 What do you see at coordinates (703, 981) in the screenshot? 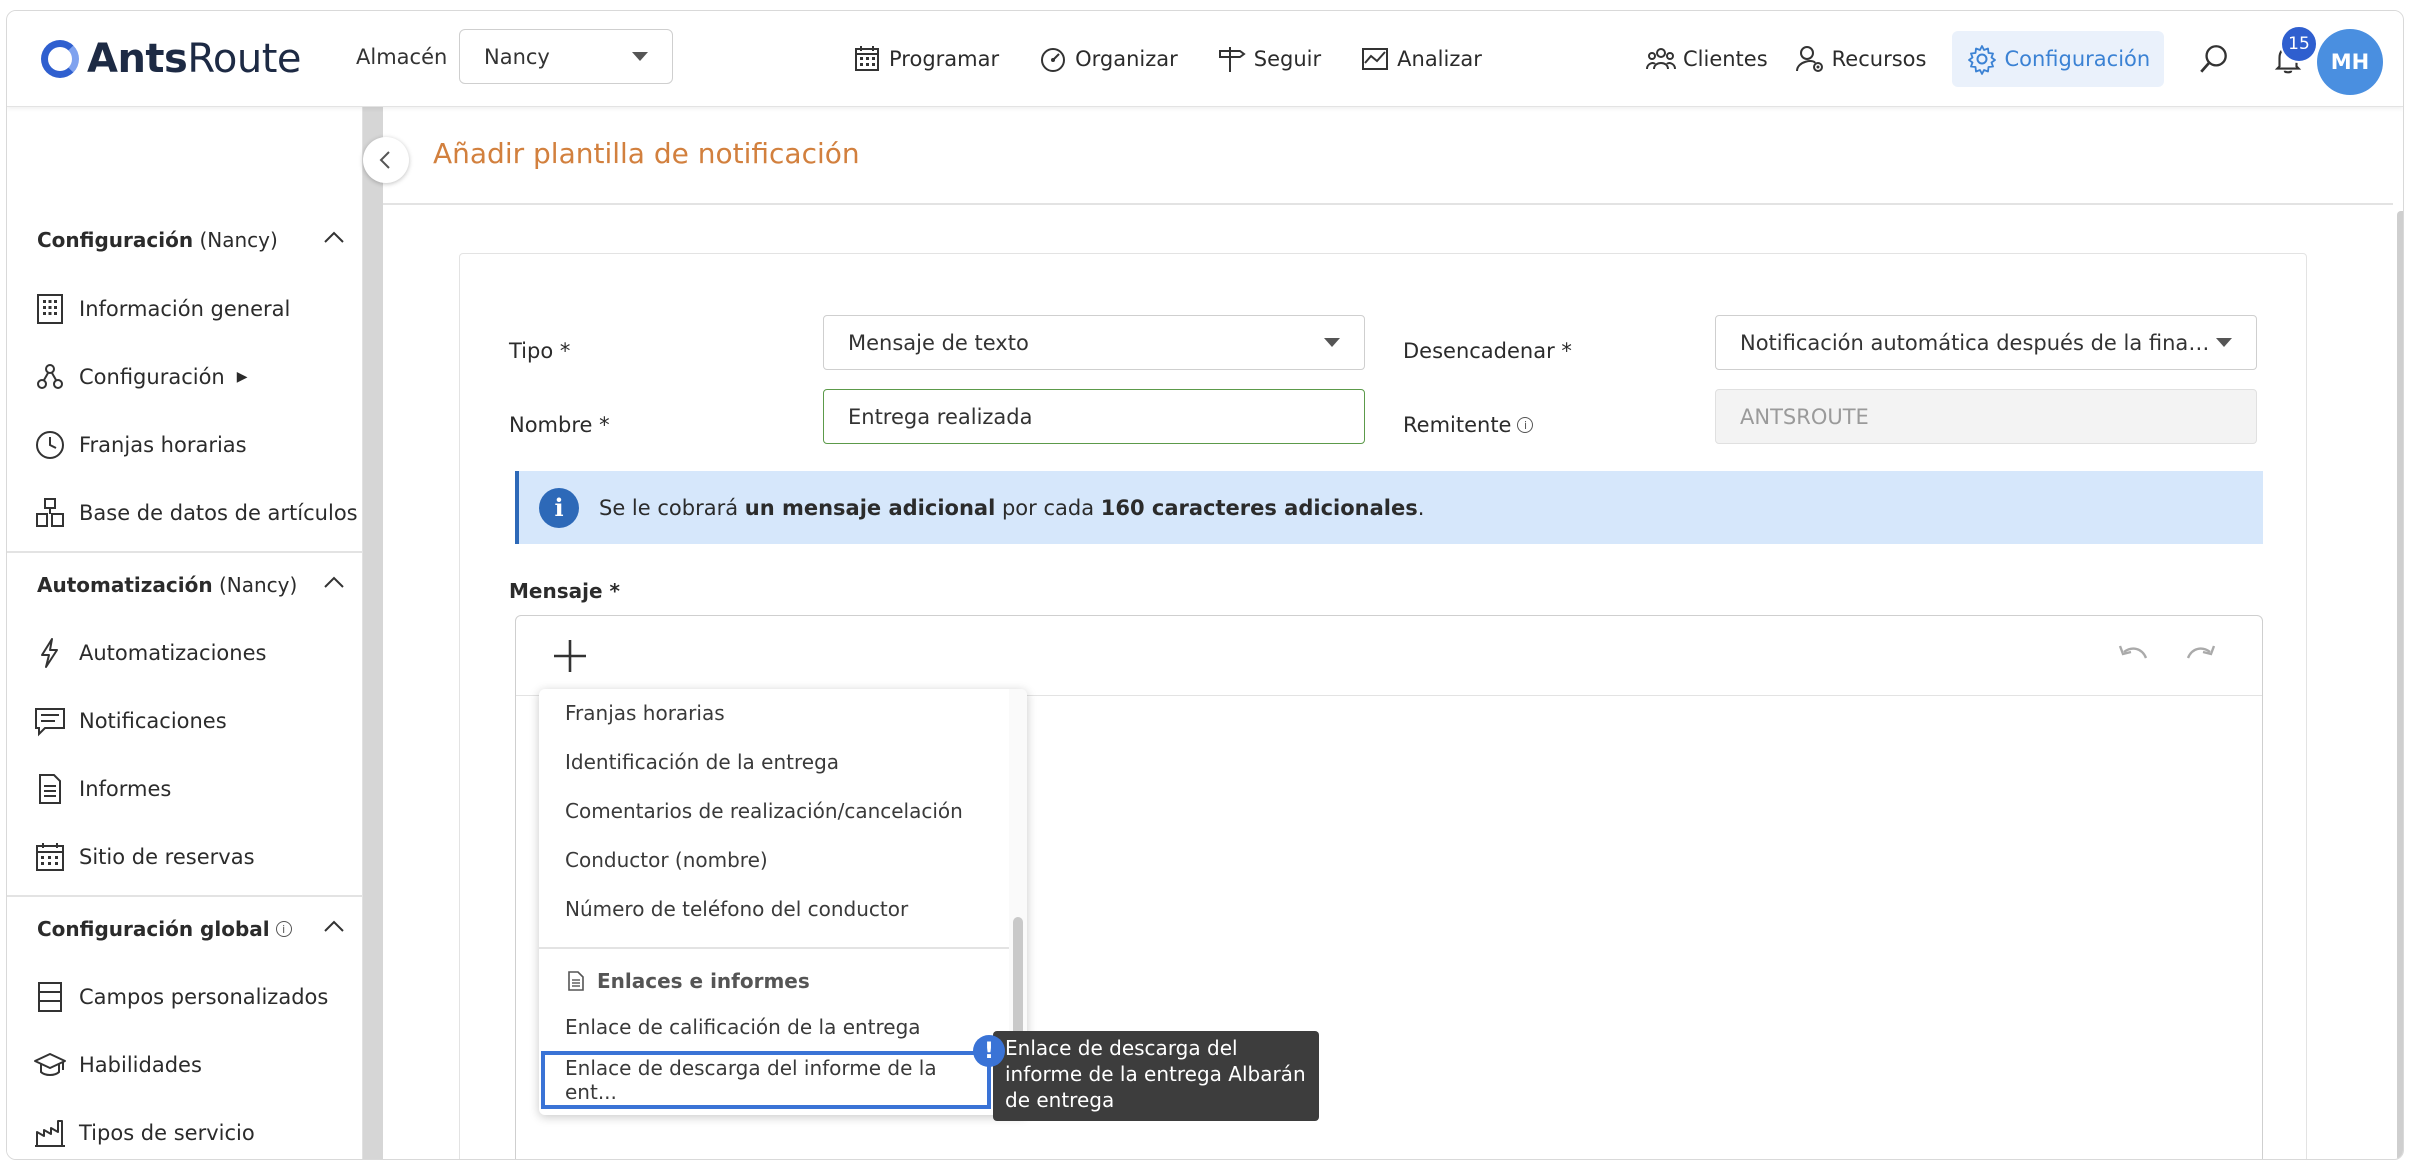
I see `group-label: Enlaces e informes` at bounding box center [703, 981].